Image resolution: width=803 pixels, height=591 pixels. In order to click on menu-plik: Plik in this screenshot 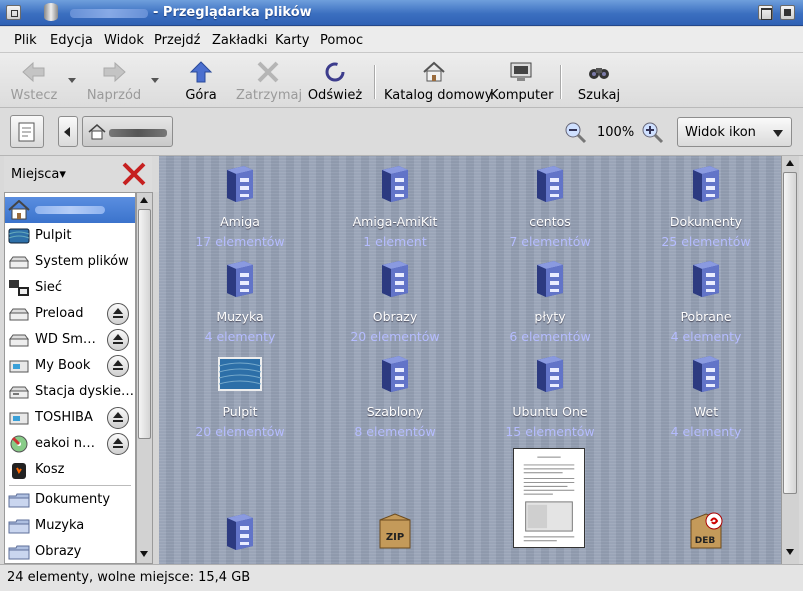, I will do `click(25, 40)`.